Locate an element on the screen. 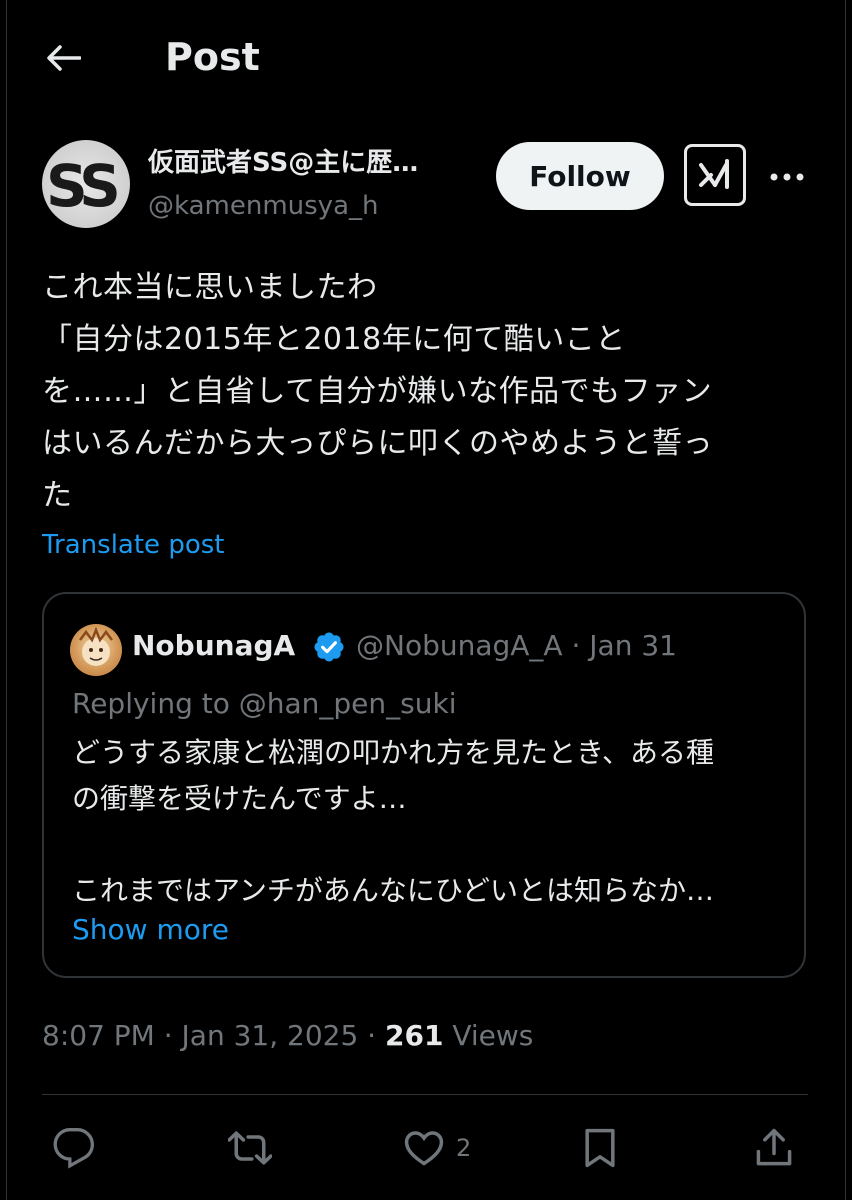 This screenshot has height=1200, width=852. quote-avatar is located at coordinates (96, 650).